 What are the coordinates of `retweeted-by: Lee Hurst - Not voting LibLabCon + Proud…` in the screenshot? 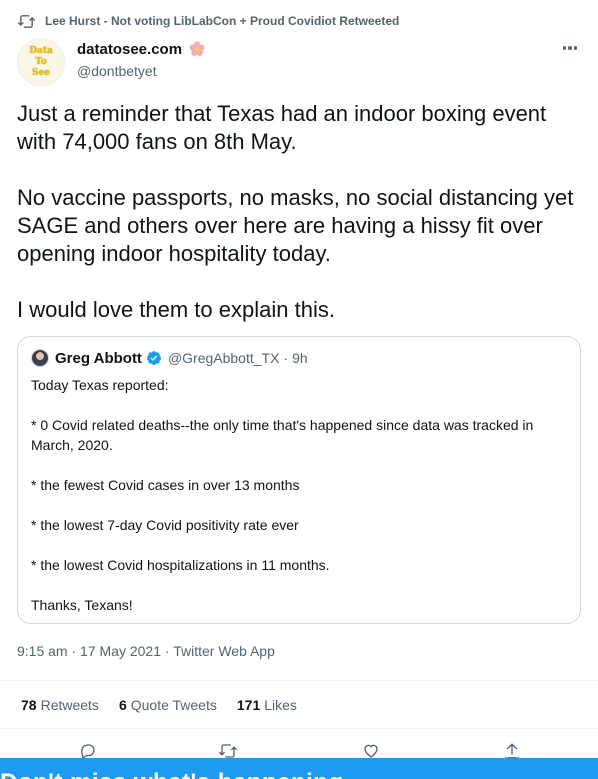 It's located at (208, 21).